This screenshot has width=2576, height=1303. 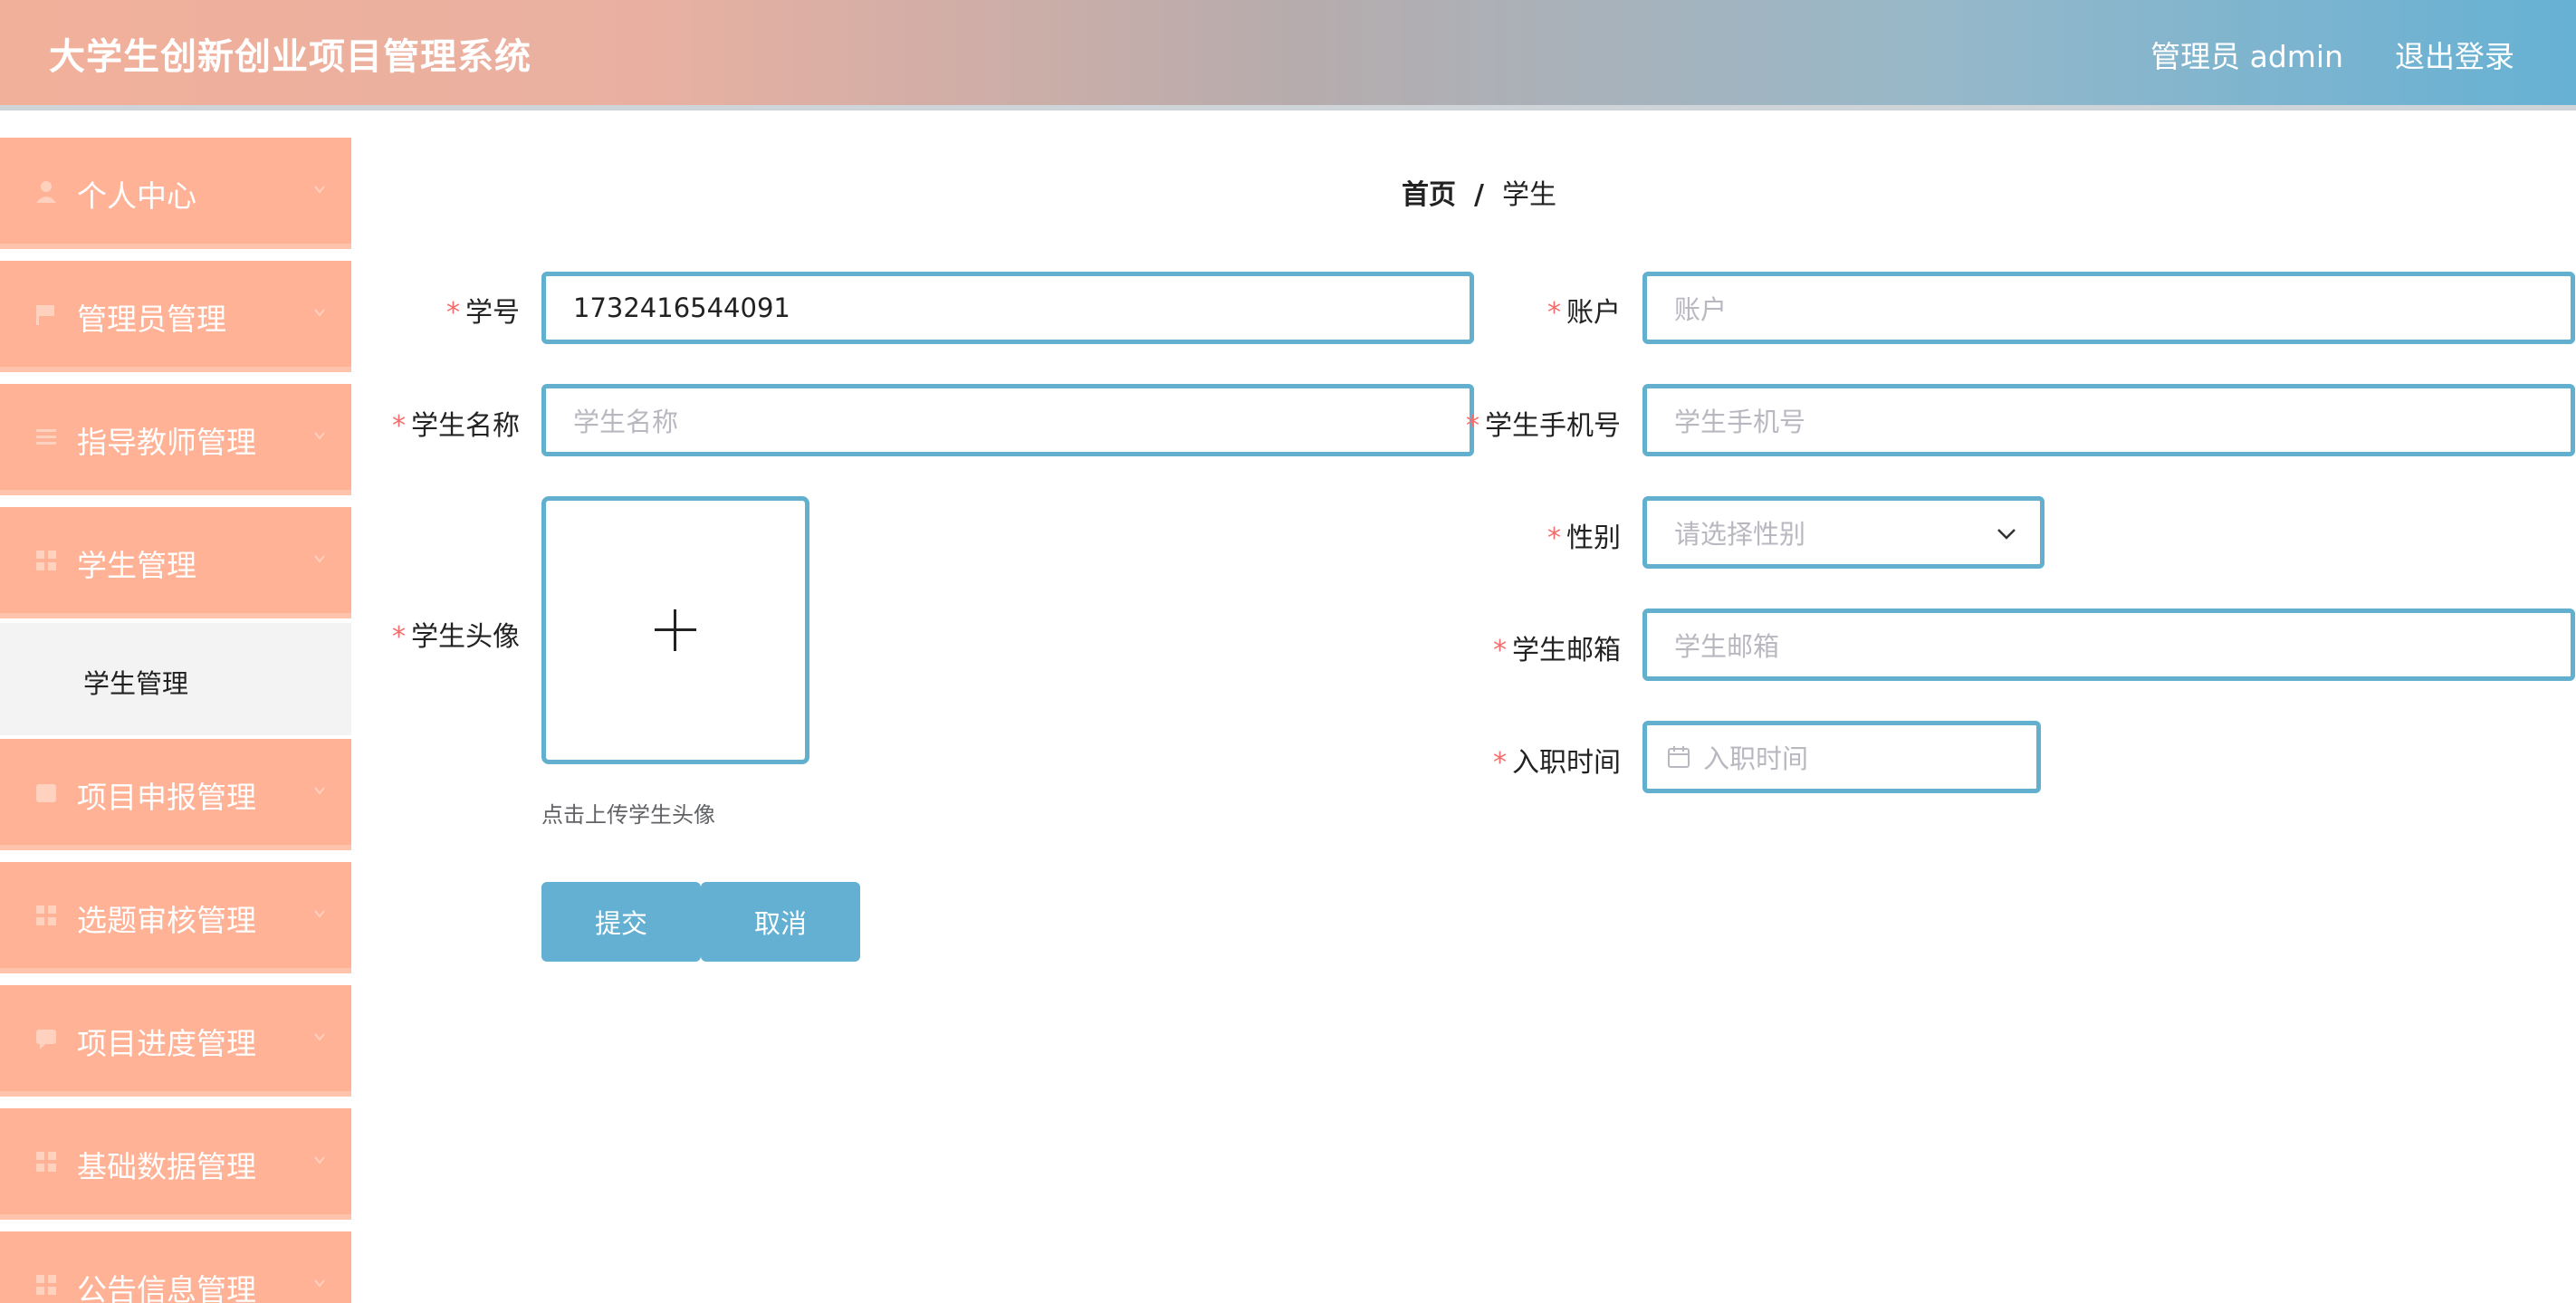 What do you see at coordinates (166, 920) in the screenshot?
I see `sidebar-item-label: 选题审核管理` at bounding box center [166, 920].